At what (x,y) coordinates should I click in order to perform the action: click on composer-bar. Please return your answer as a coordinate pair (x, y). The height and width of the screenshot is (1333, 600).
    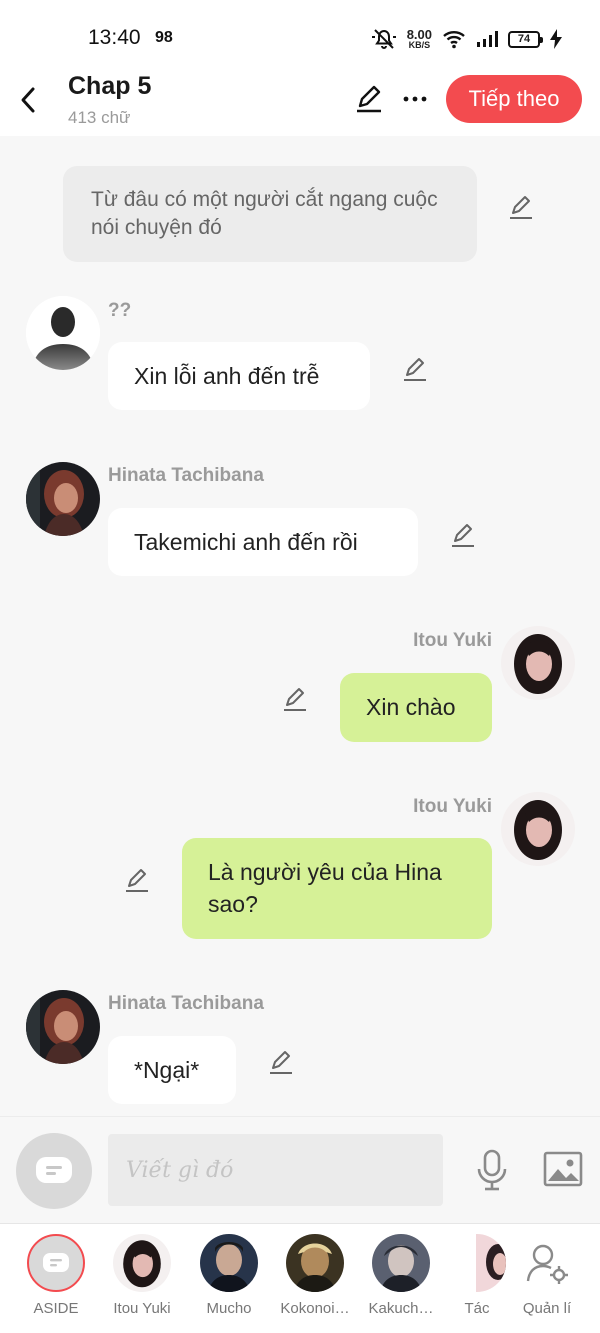
    Looking at the image, I should click on (300, 1169).